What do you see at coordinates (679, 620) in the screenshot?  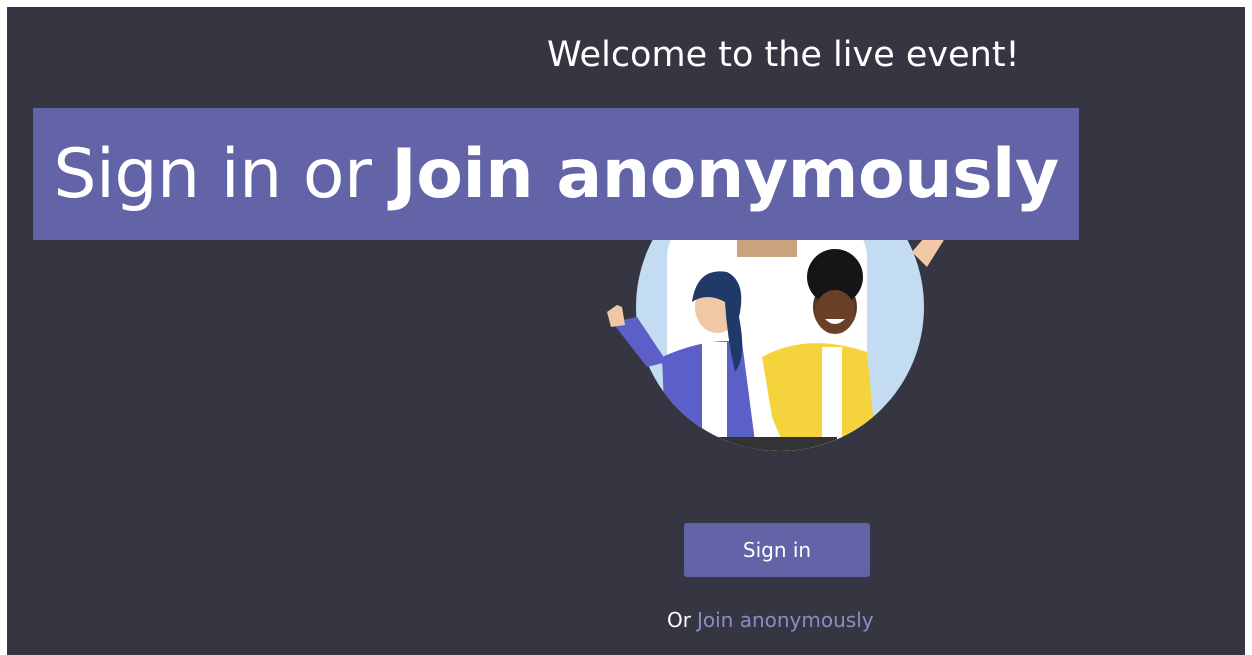 I see `or-text: Or` at bounding box center [679, 620].